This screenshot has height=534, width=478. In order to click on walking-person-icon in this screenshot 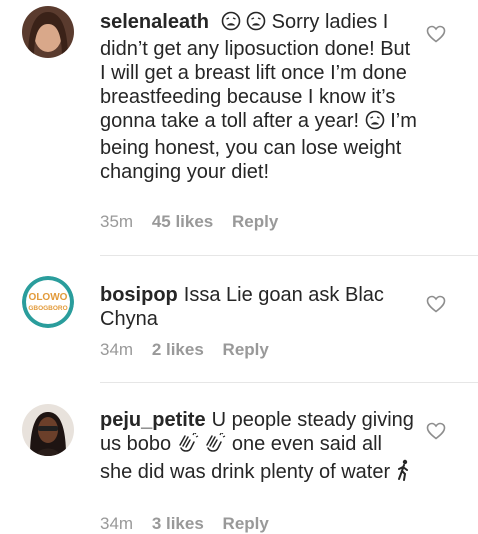, I will do `click(404, 473)`.